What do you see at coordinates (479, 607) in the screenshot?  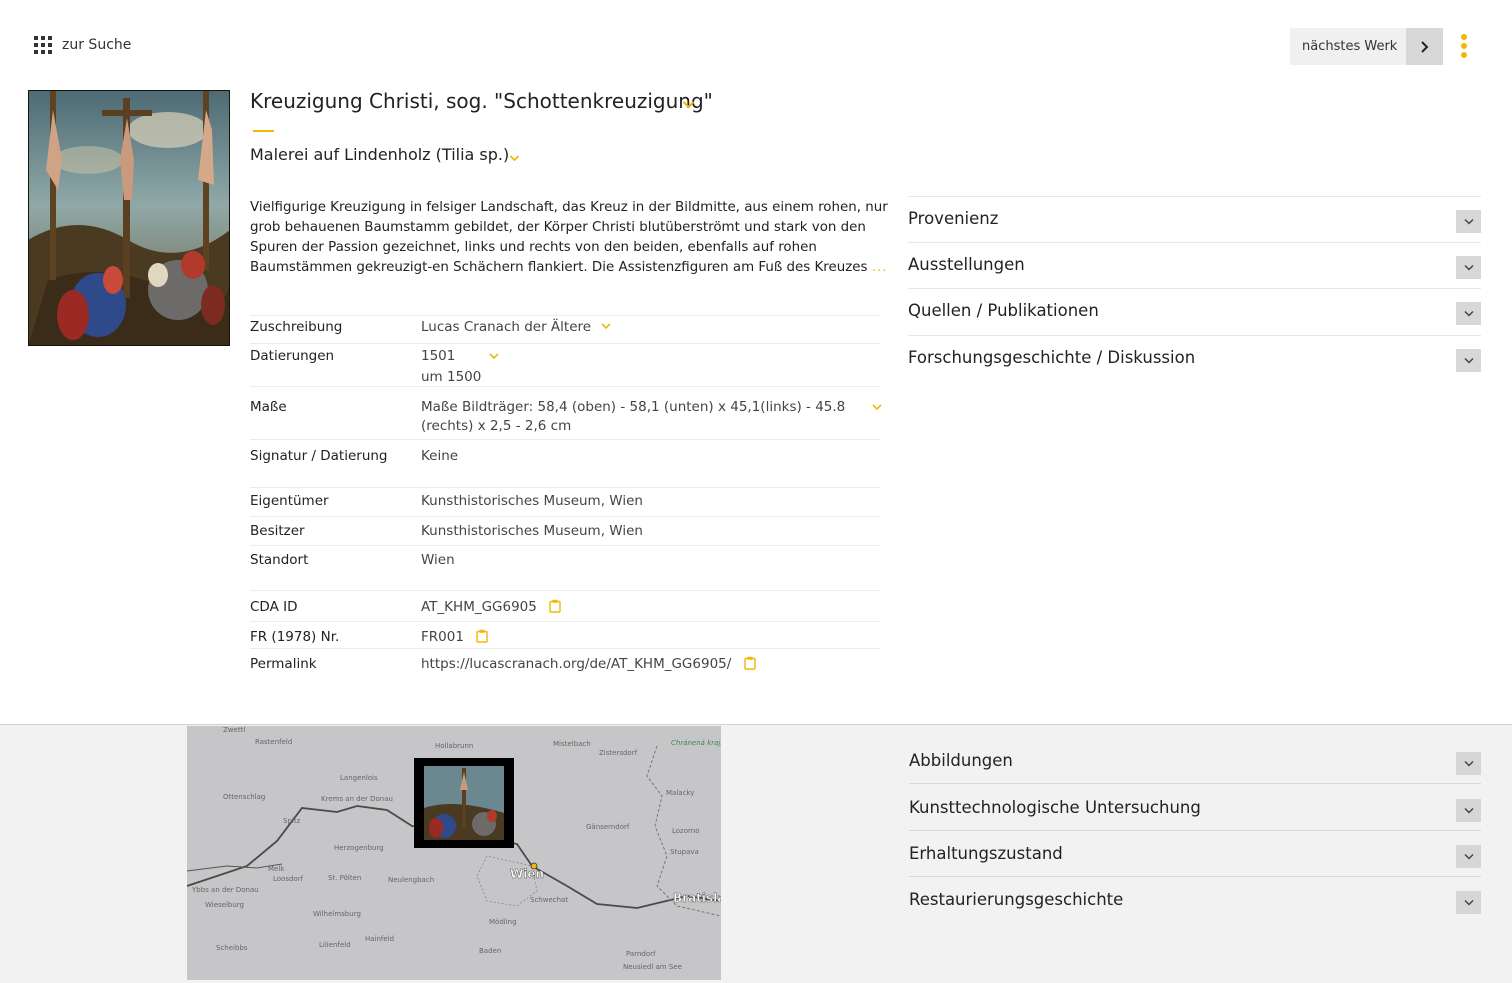 I see `cda-id-value: AT_KHM_GG6905` at bounding box center [479, 607].